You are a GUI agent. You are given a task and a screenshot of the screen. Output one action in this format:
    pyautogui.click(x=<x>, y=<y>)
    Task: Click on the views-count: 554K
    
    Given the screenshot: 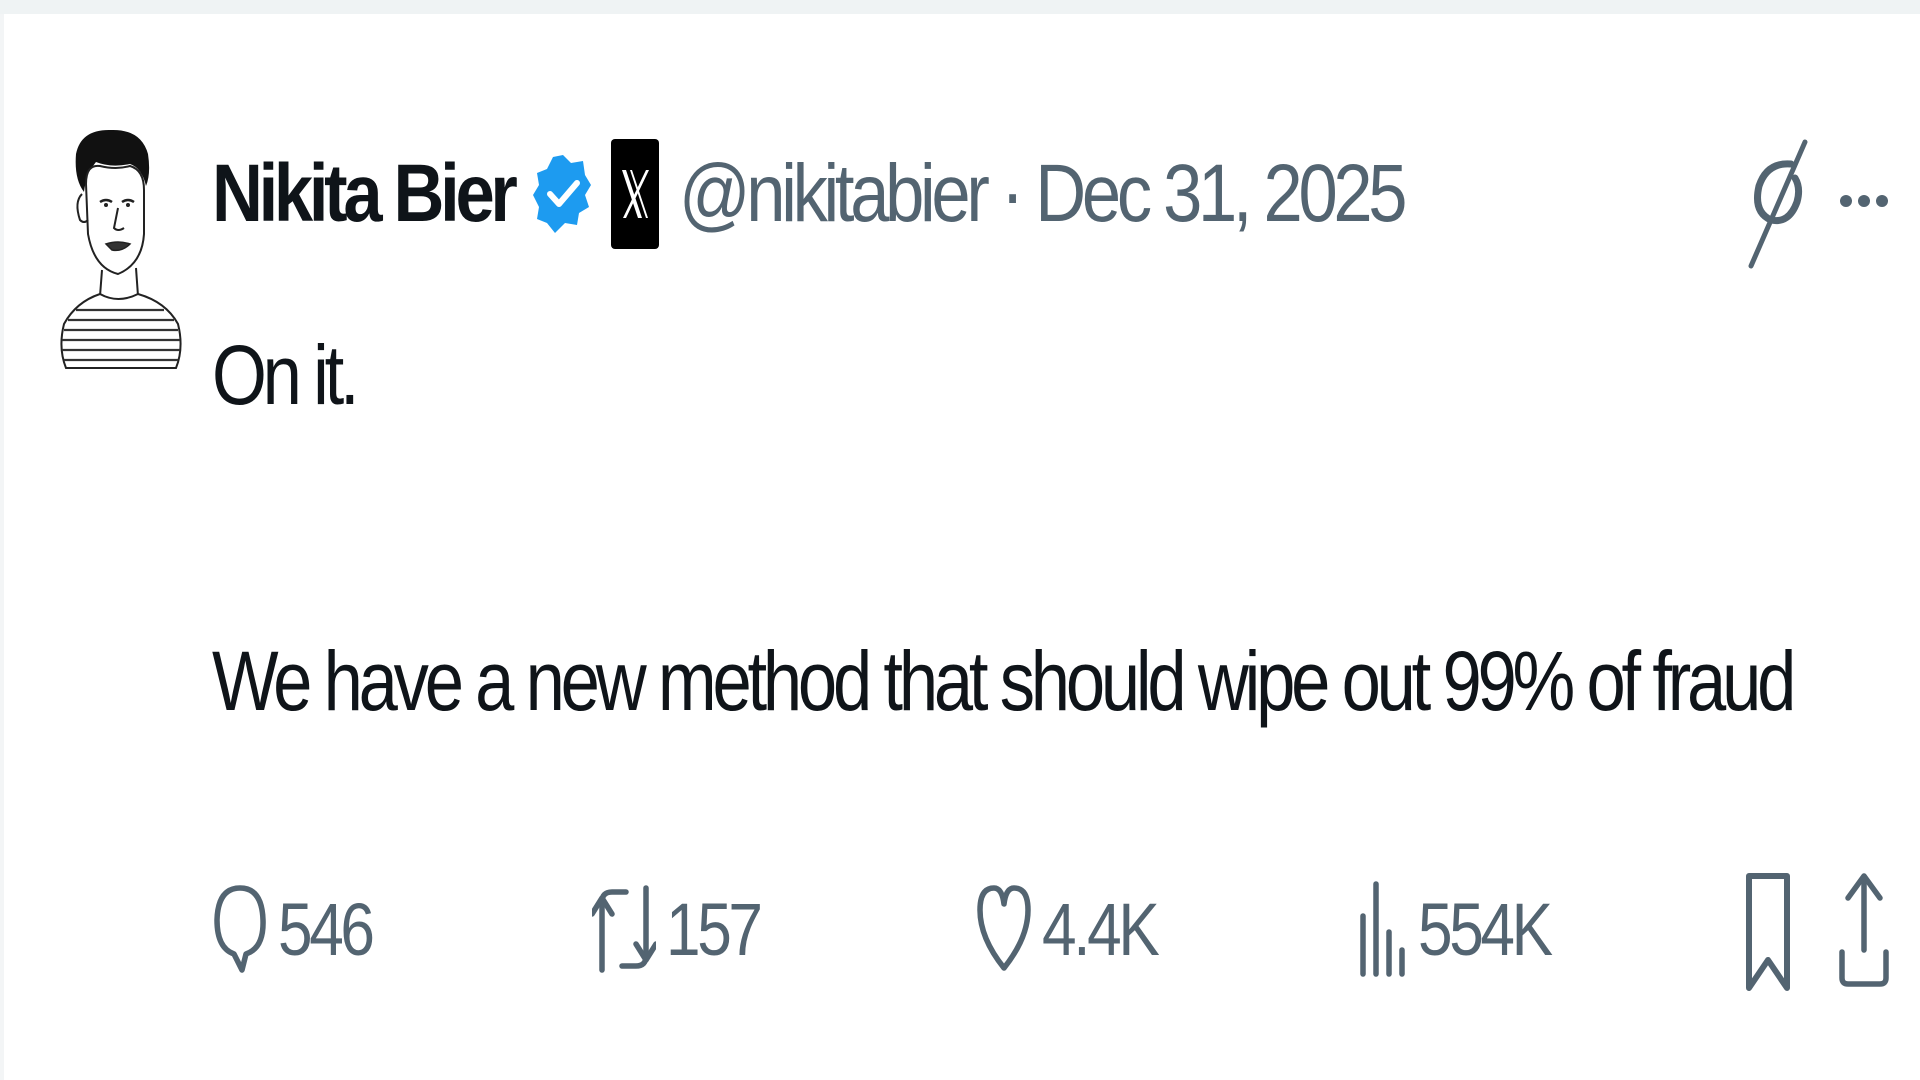 What is the action you would take?
    pyautogui.click(x=1485, y=929)
    